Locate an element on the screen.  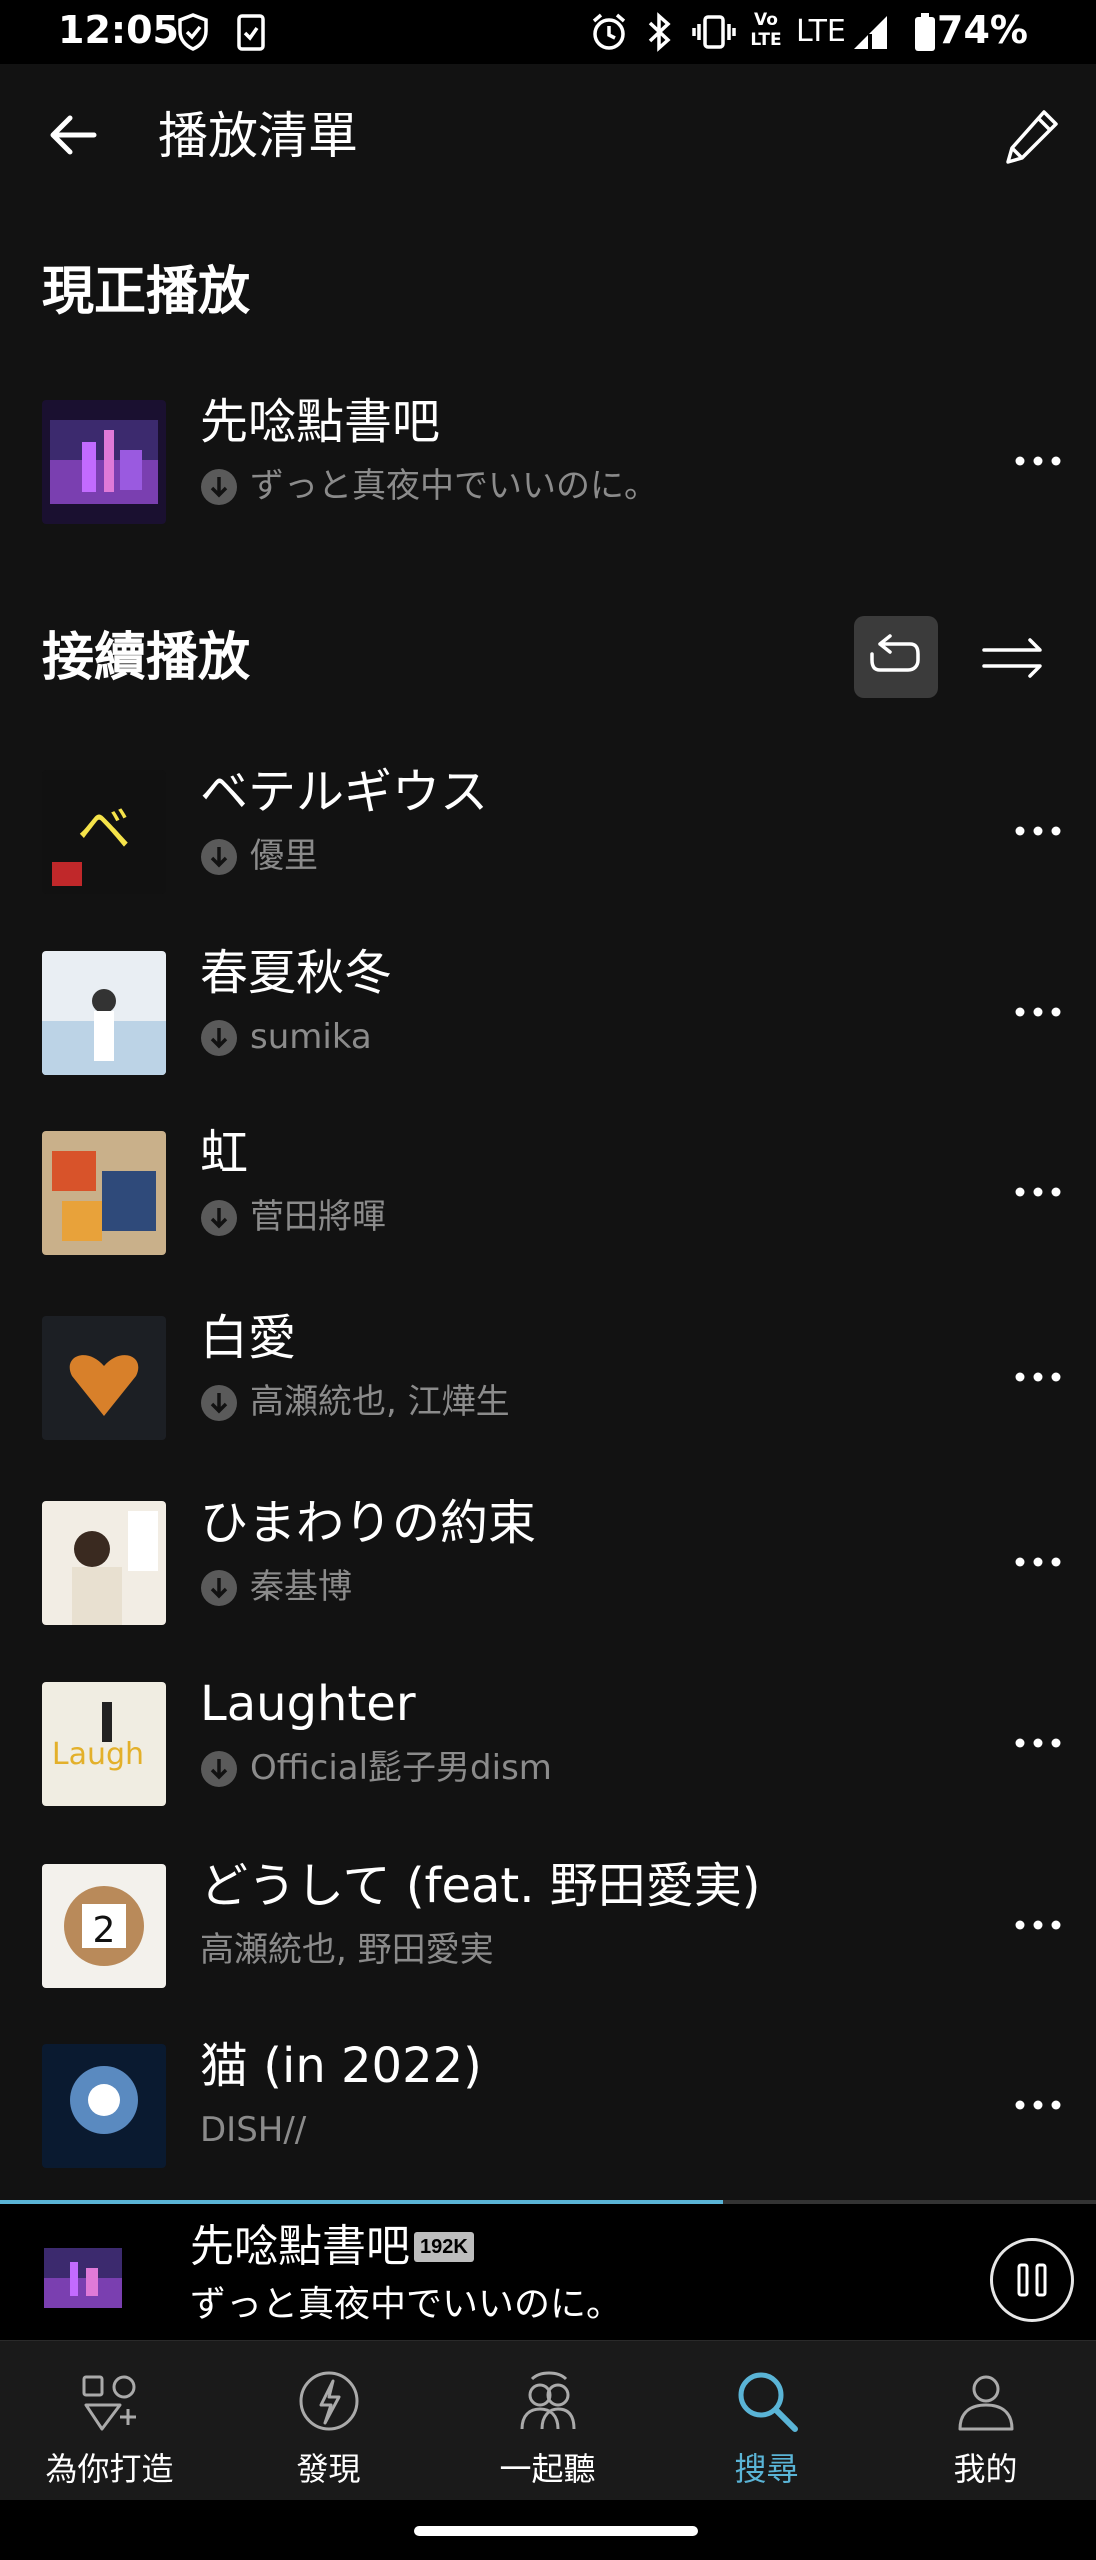
svg-text: 2 is located at coordinates (104, 1930).